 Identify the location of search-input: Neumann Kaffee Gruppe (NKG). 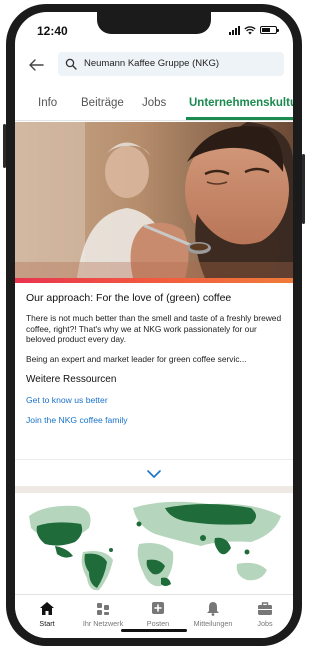
(171, 64).